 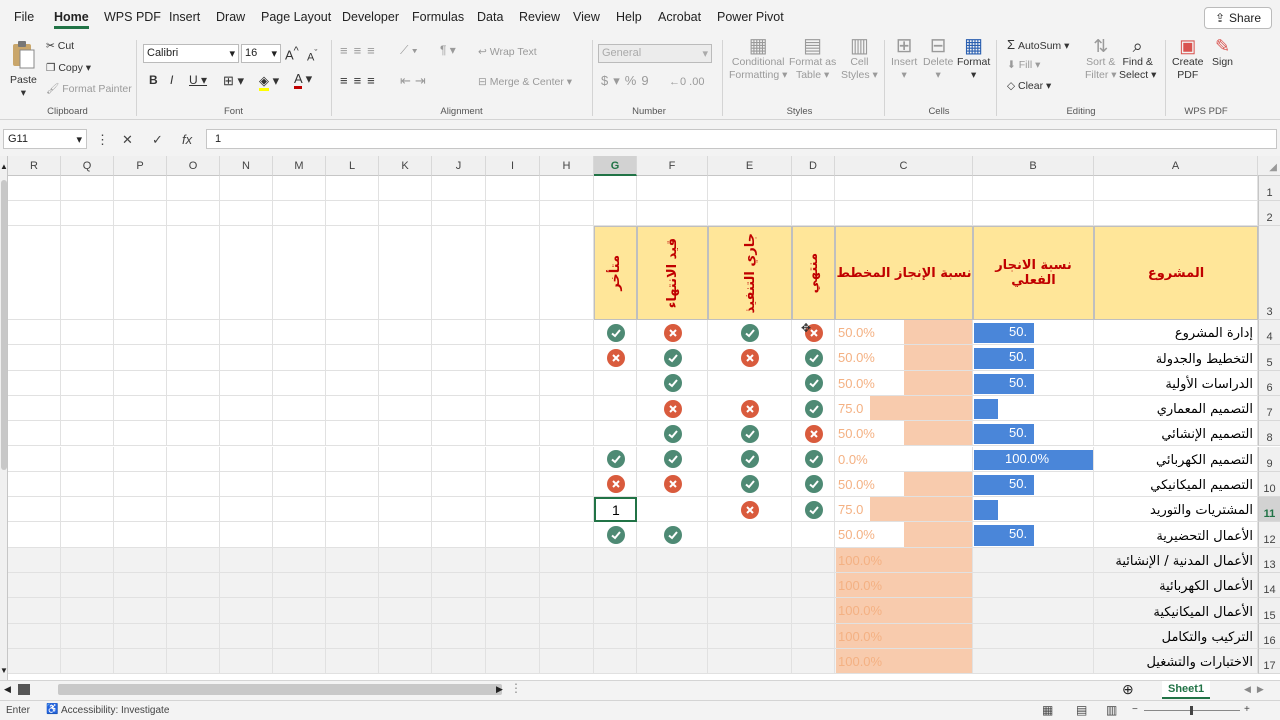 I want to click on fill-button: ⬇ Fill ▾, so click(x=1023, y=65).